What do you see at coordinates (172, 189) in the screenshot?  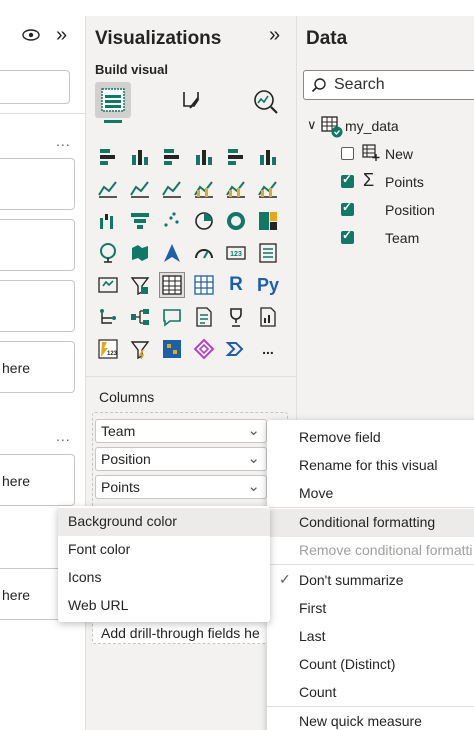 I see `stacked-area-icon` at bounding box center [172, 189].